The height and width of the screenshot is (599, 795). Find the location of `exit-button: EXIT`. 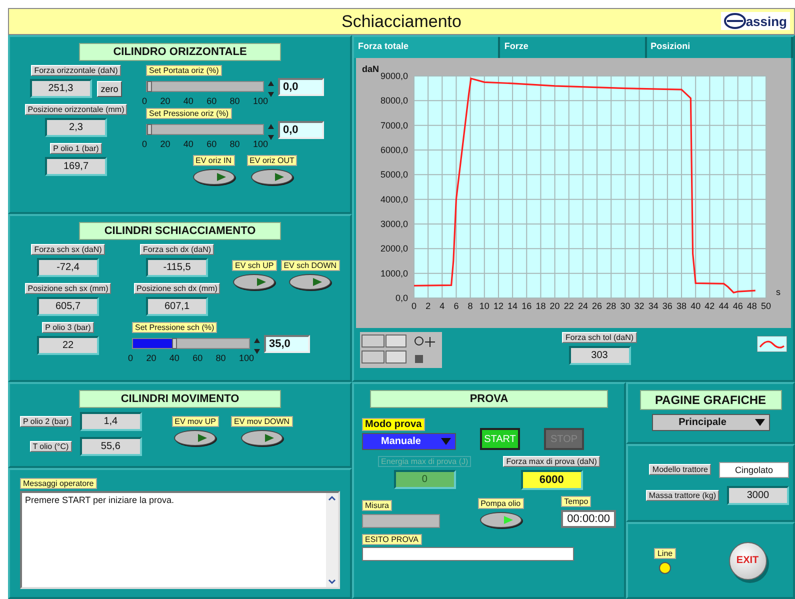

exit-button: EXIT is located at coordinates (747, 561).